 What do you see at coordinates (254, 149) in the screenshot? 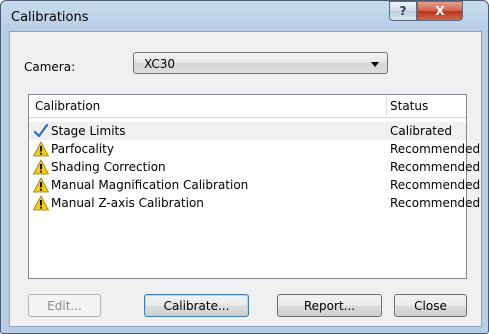
I see `list-item-parfocality: Parfocality Recommended` at bounding box center [254, 149].